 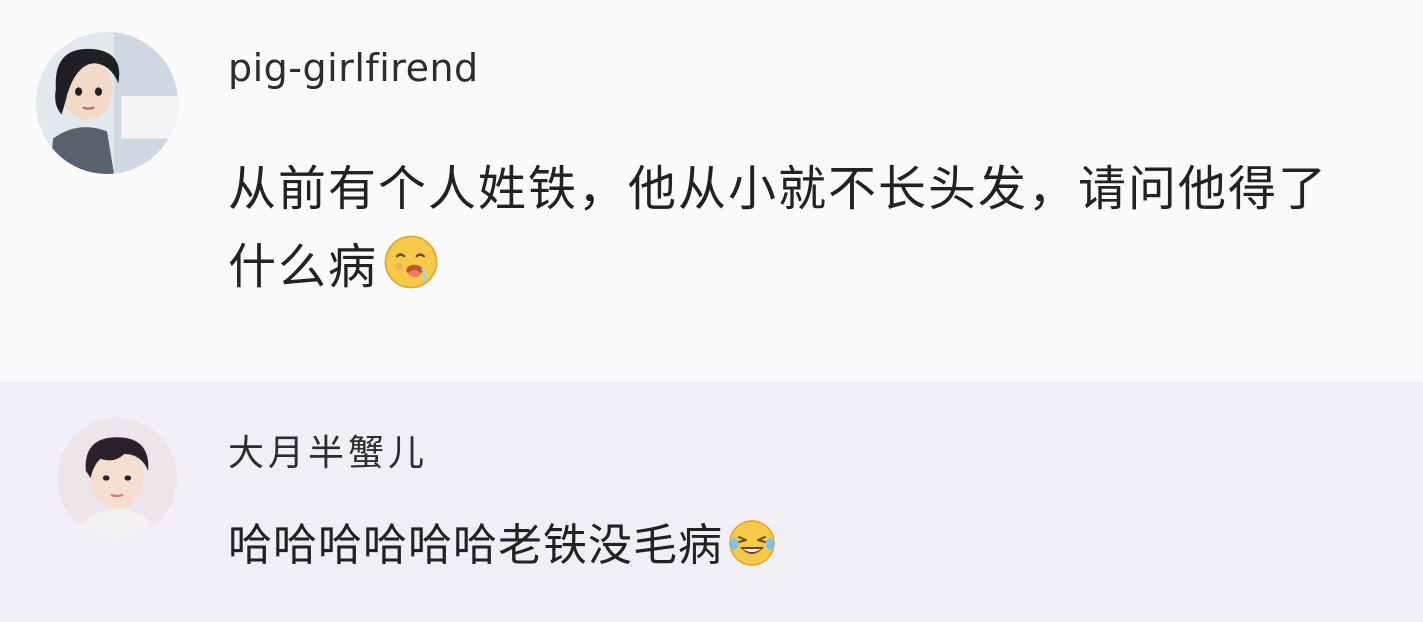 I want to click on comment-text-content: 哈哈哈哈哈哈老铁没毛病, so click(x=475, y=545).